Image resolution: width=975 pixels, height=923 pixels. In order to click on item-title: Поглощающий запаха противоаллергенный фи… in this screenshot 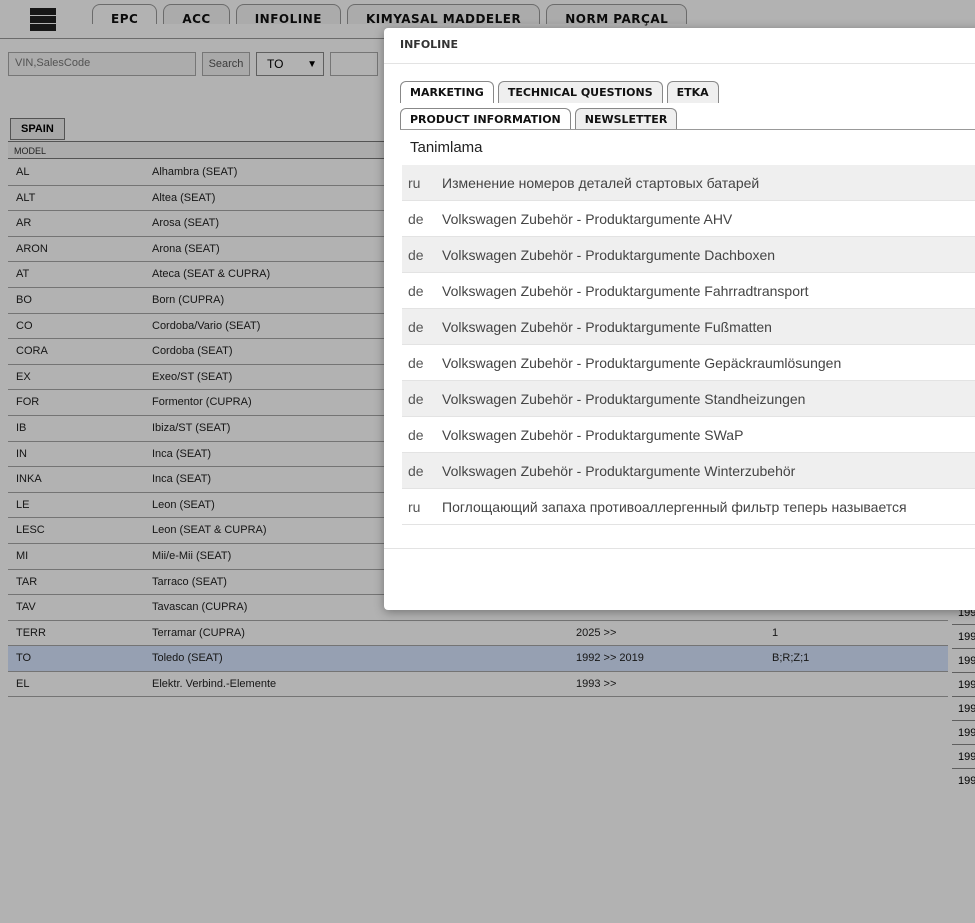, I will do `click(674, 506)`.